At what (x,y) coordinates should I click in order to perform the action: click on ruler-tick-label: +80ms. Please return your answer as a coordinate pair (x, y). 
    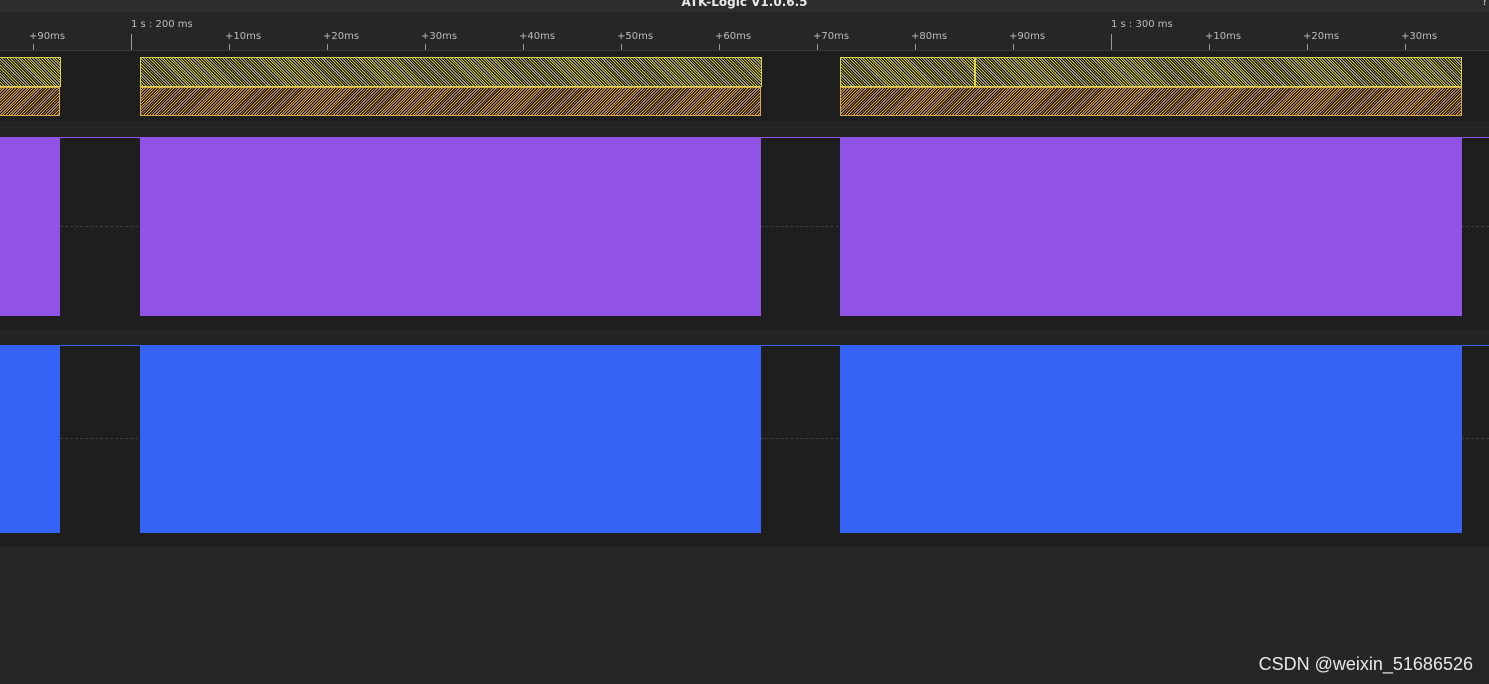
    Looking at the image, I should click on (929, 36).